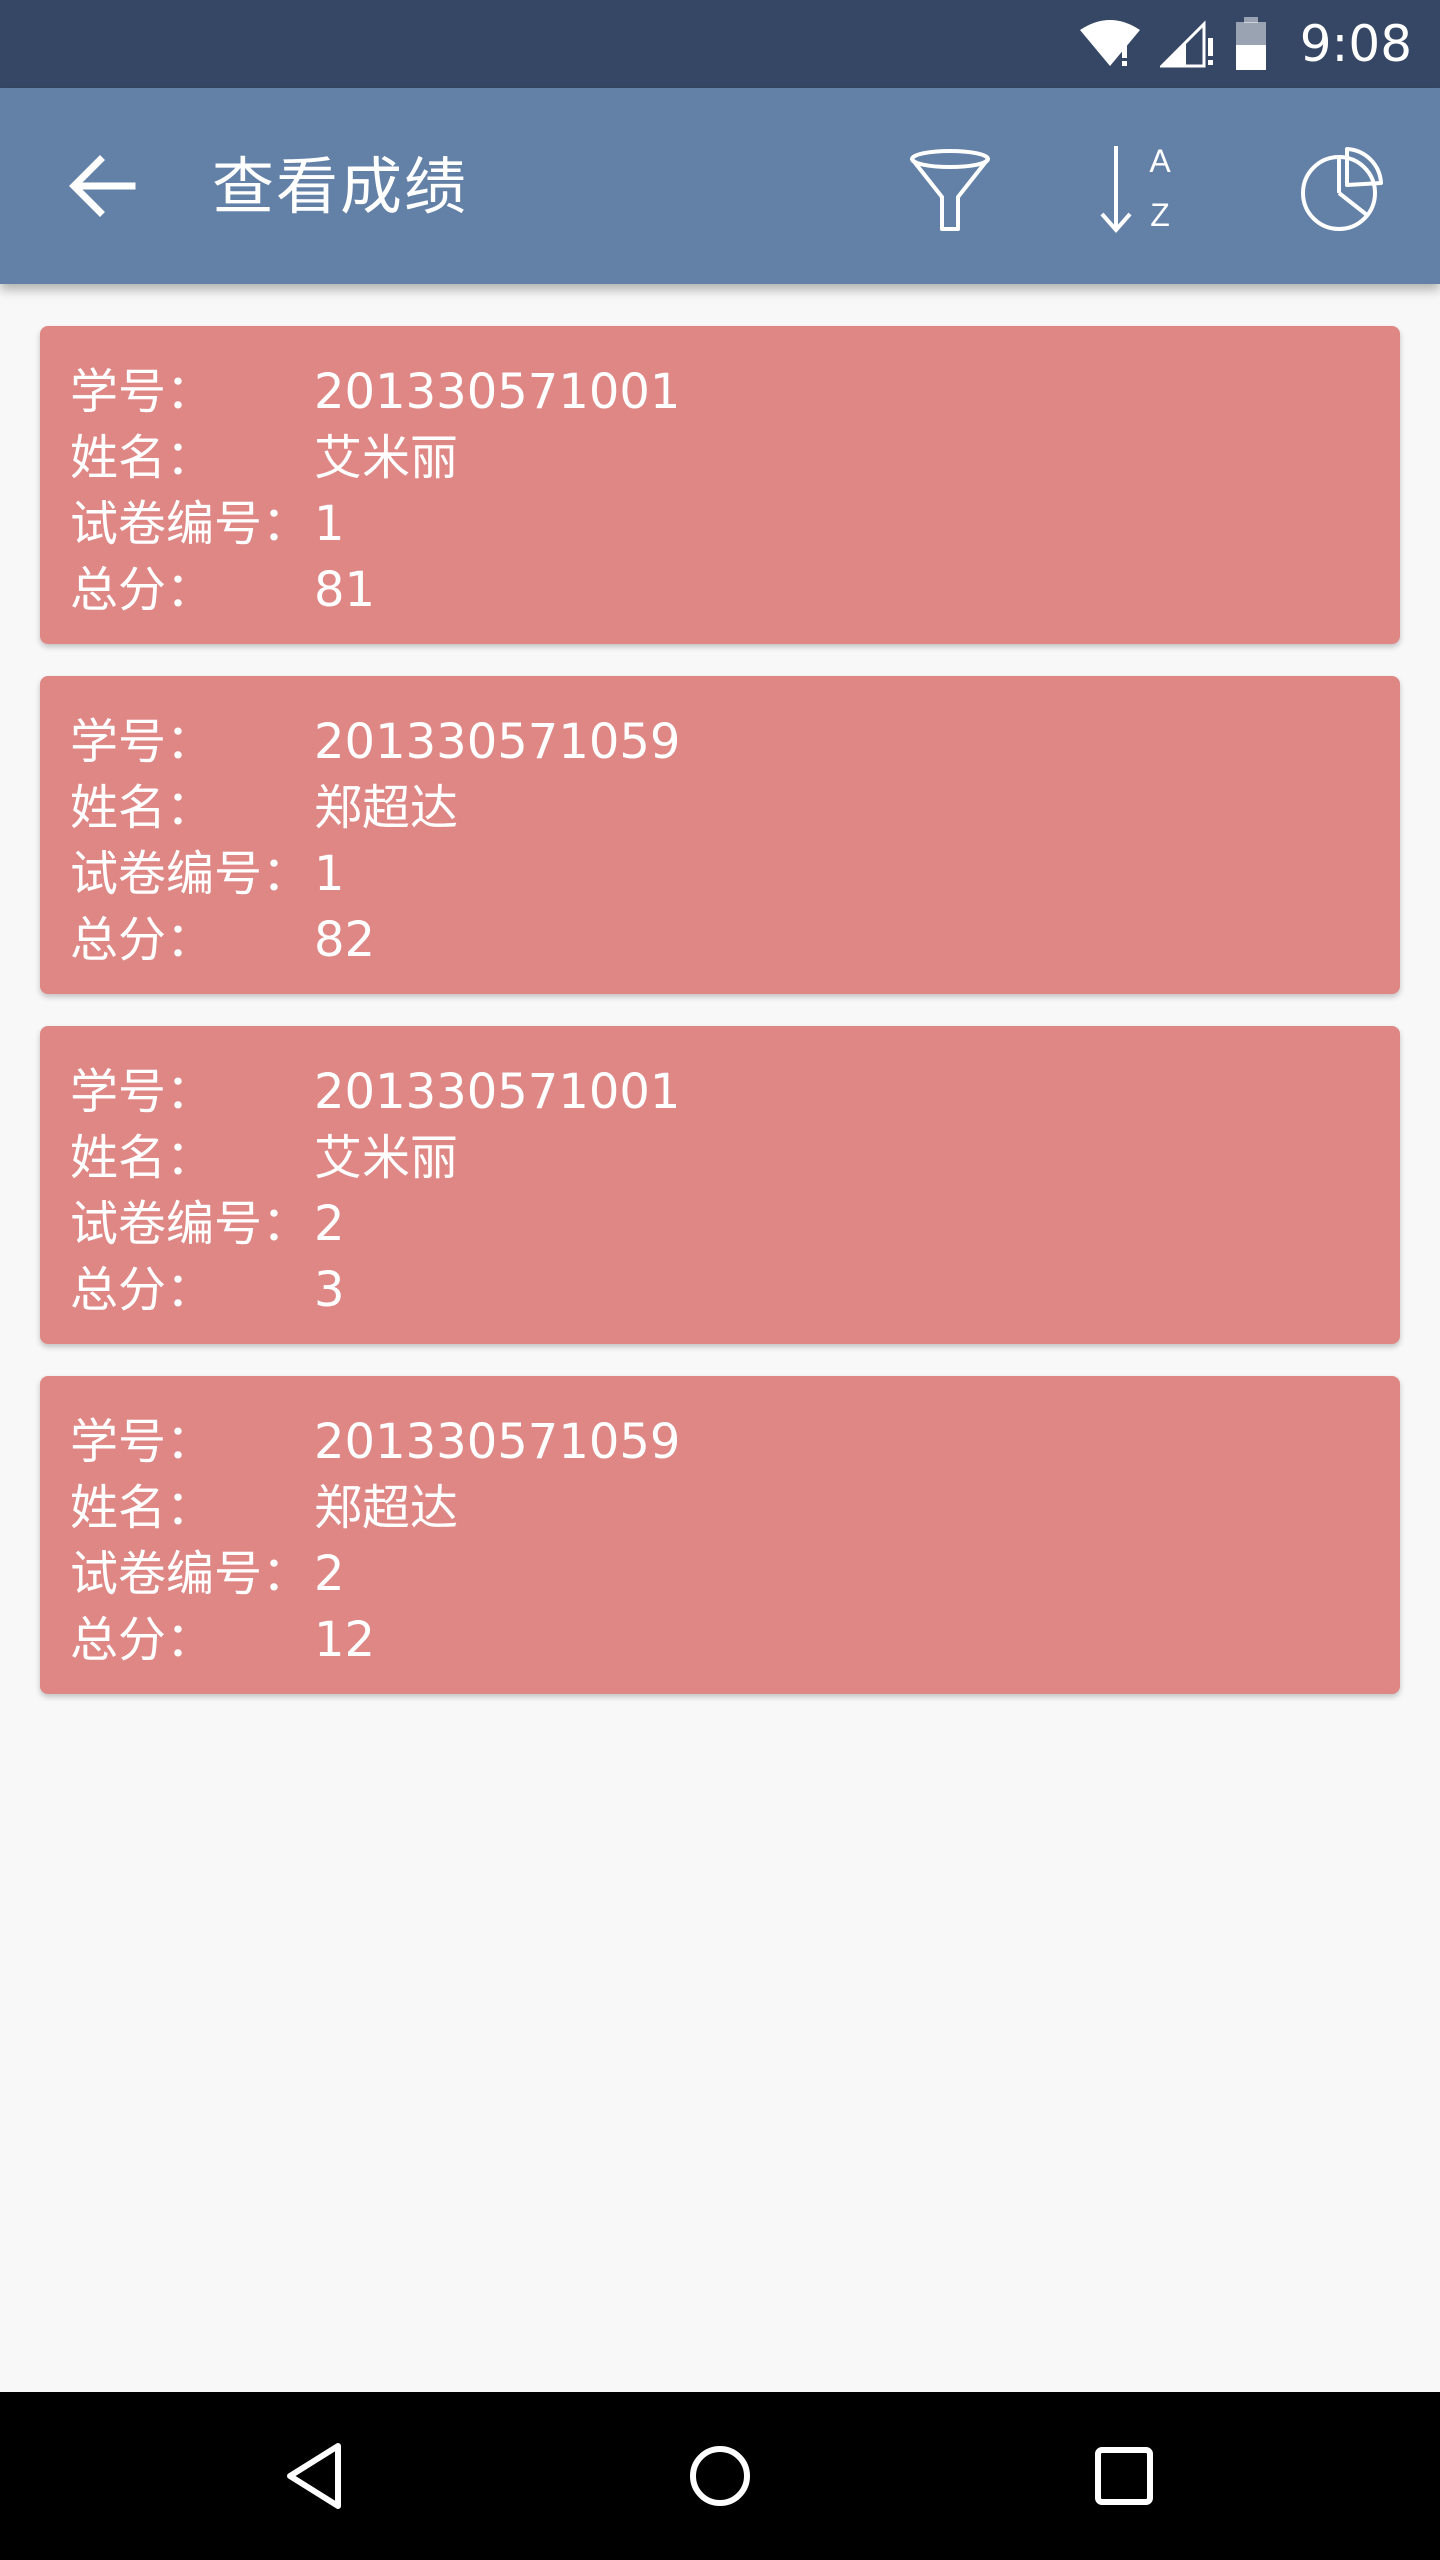  What do you see at coordinates (345, 1640) in the screenshot?
I see `total-value: 12` at bounding box center [345, 1640].